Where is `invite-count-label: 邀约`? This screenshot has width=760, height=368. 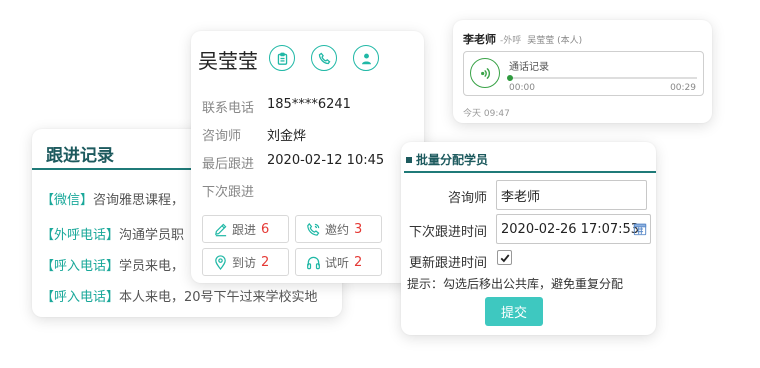 invite-count-label: 邀约 is located at coordinates (337, 229).